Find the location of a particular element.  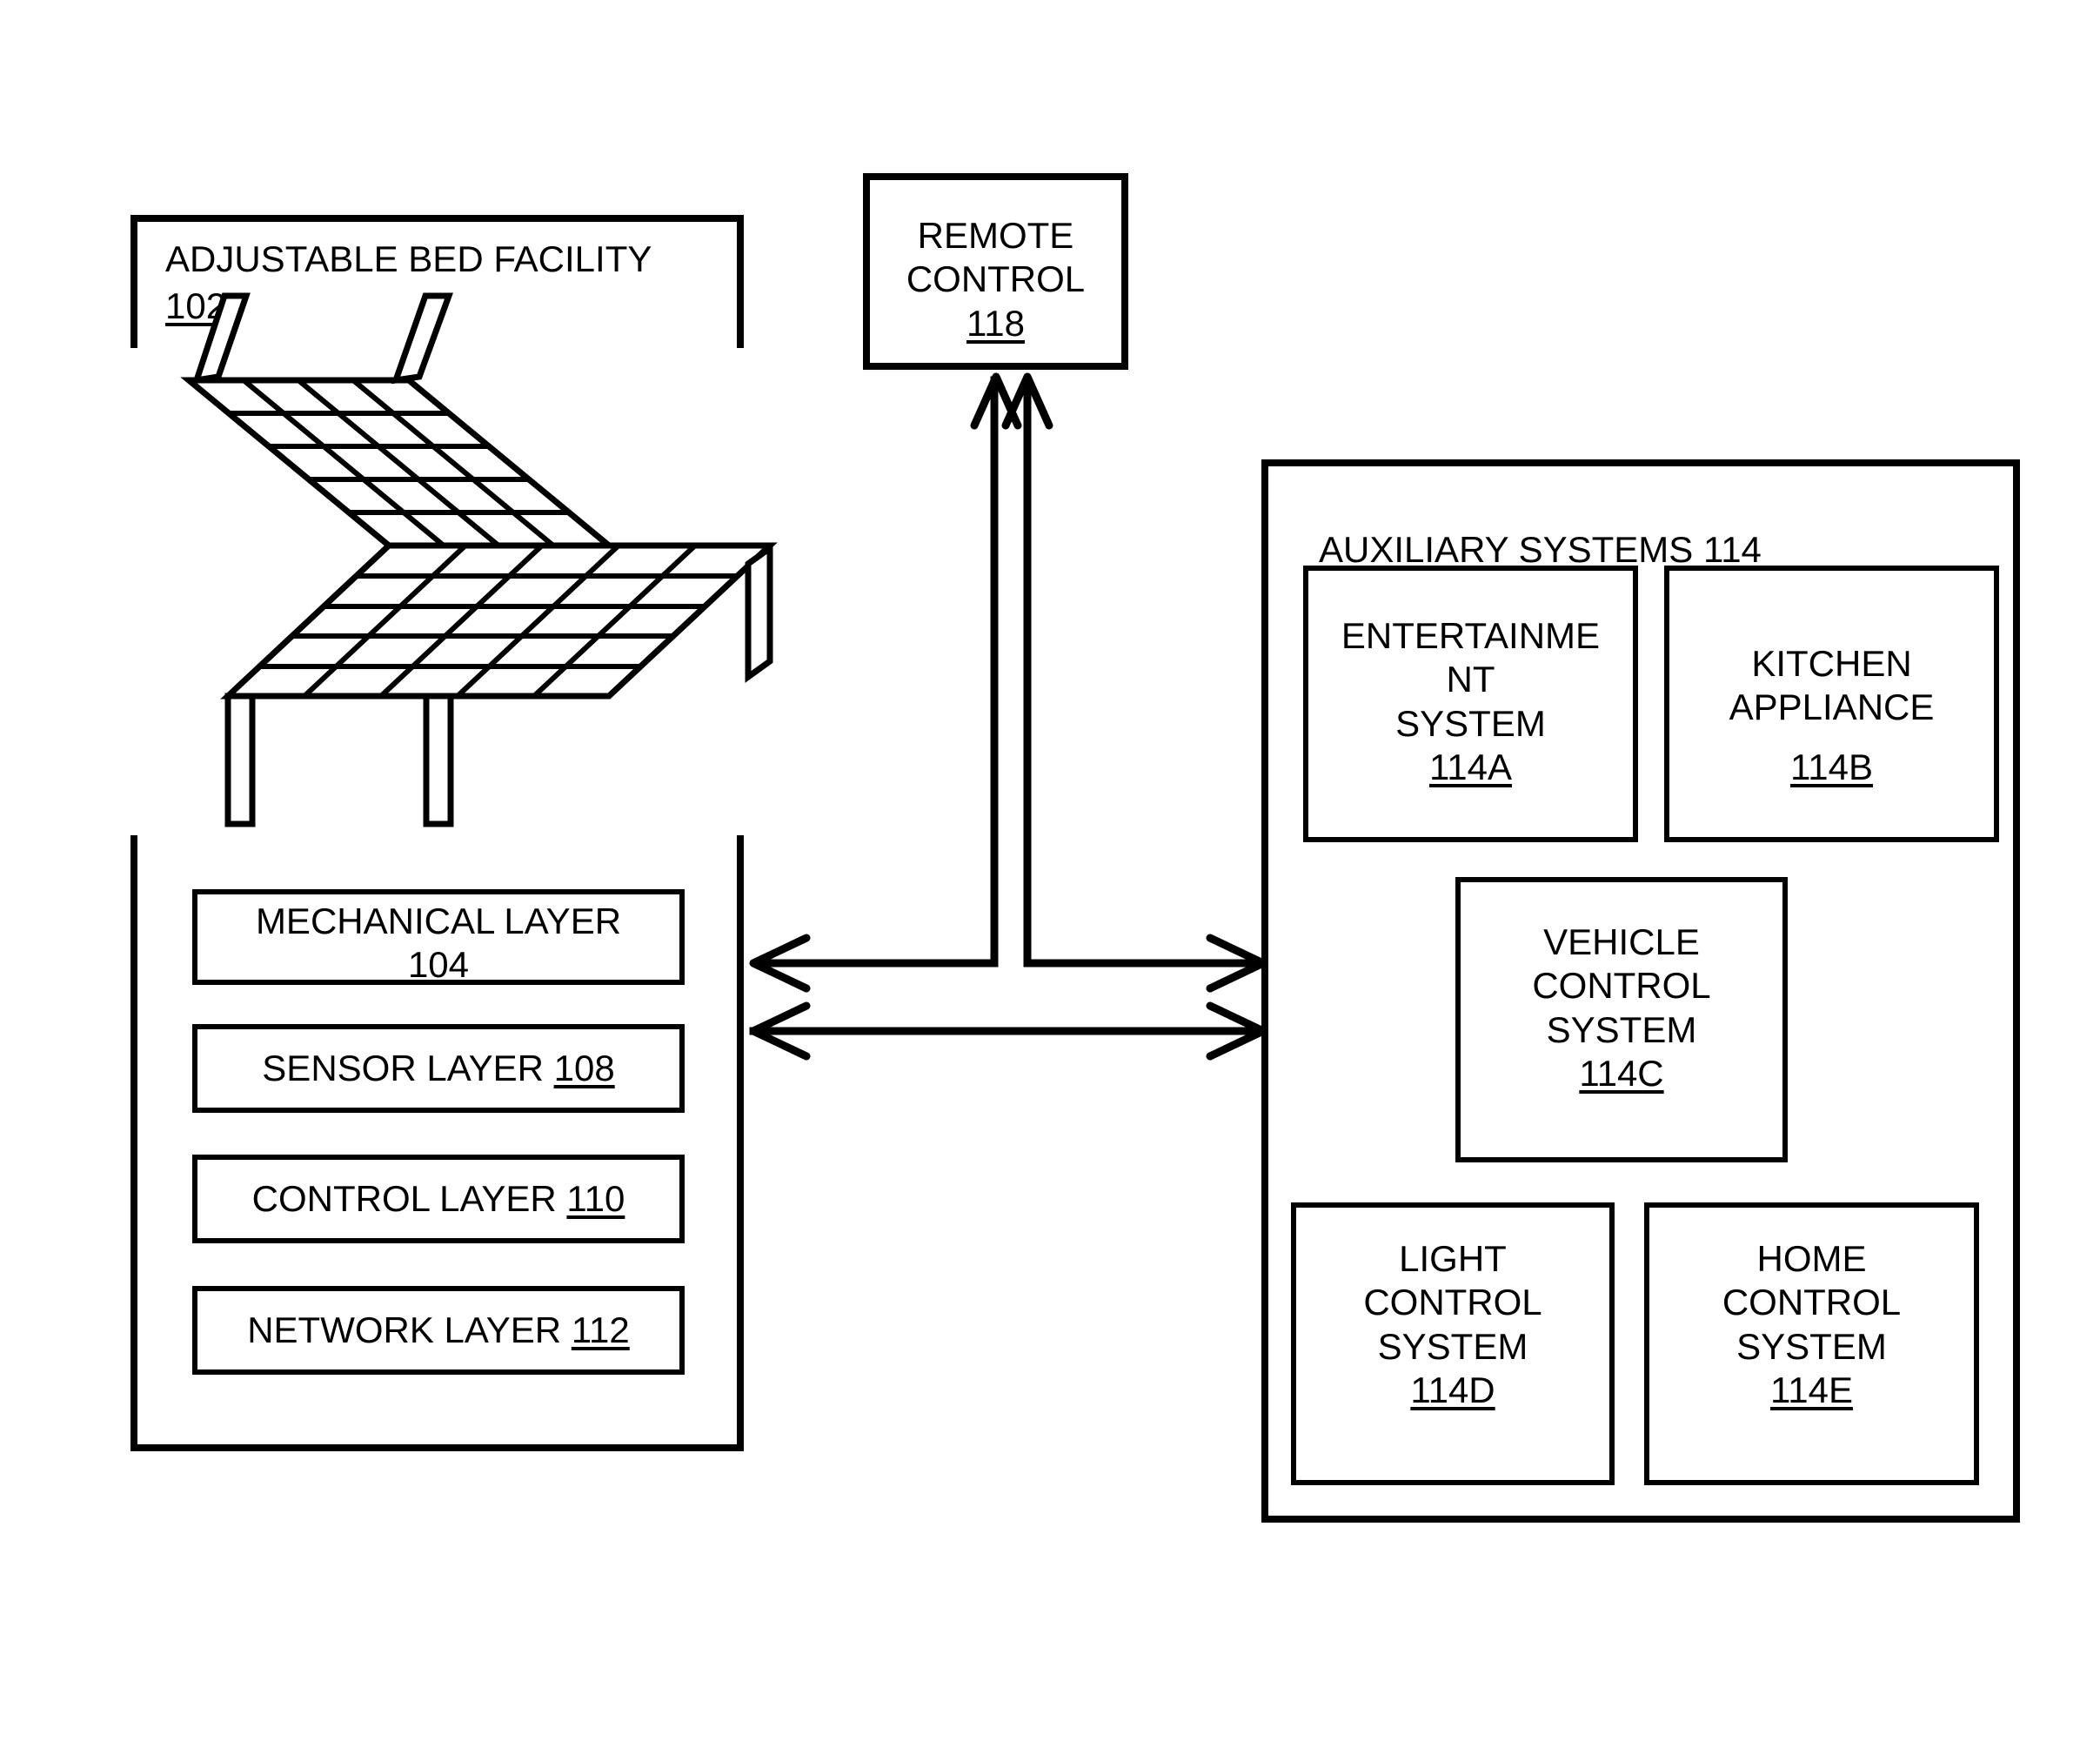

light-control-system-ref: 114D is located at coordinates (1452, 1390).